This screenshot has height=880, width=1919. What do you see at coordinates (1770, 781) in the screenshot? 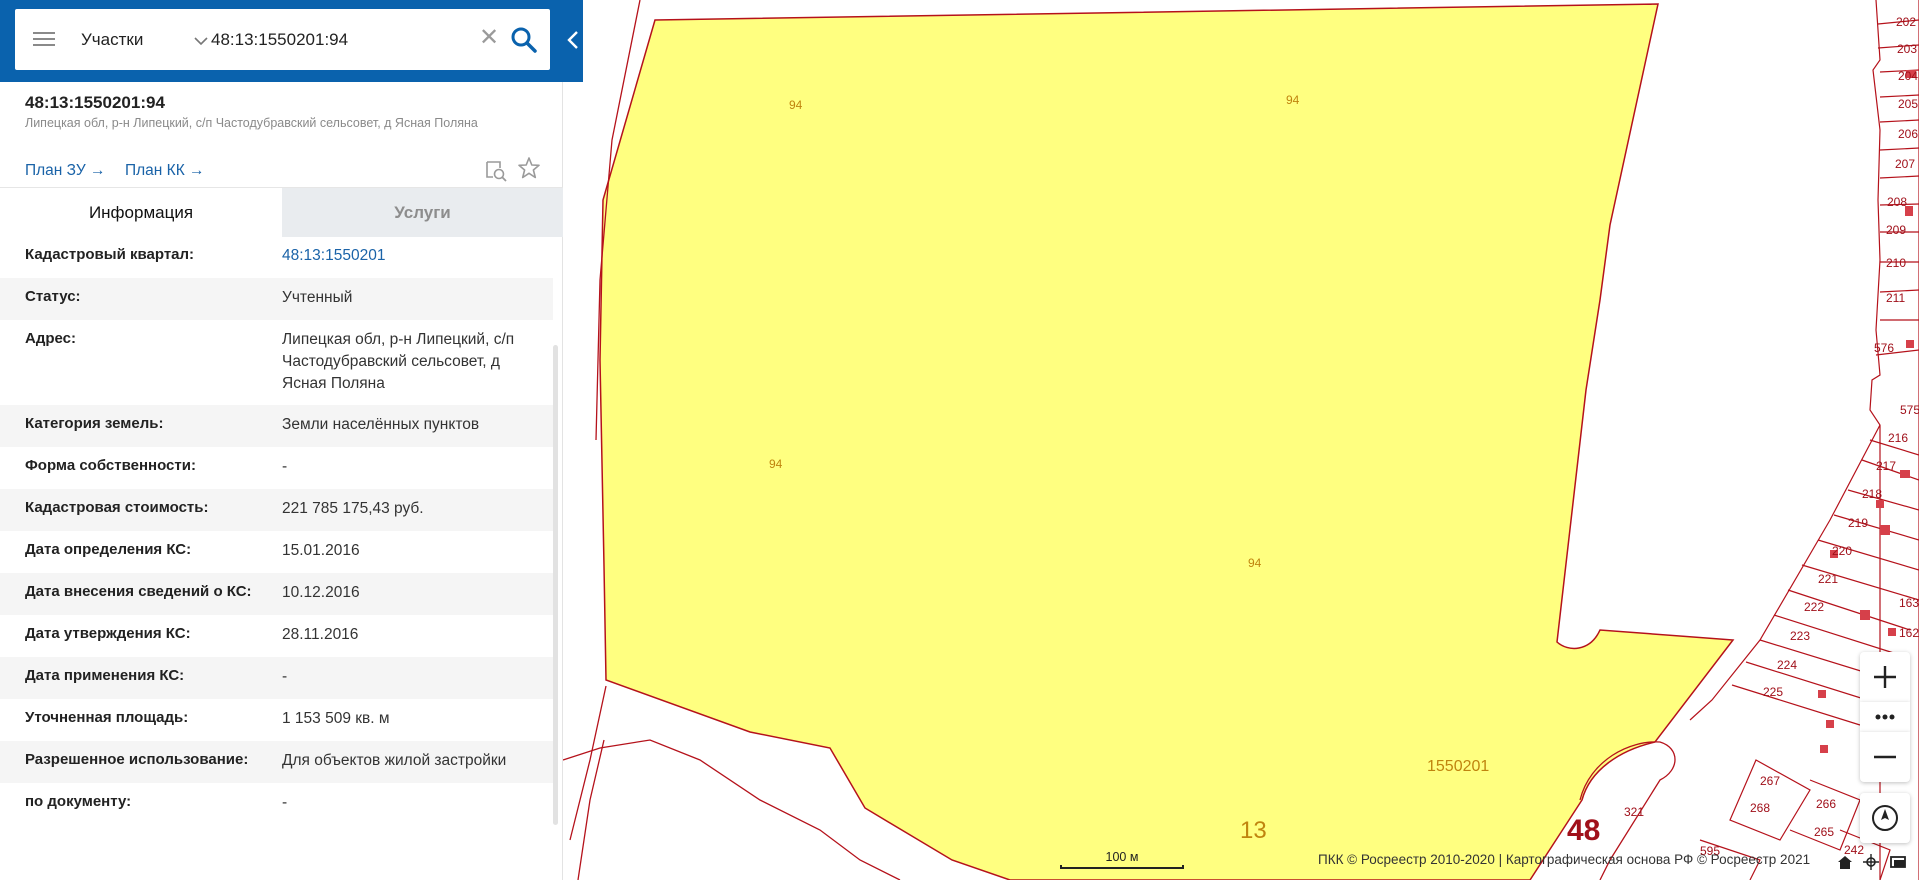
I see `neighbour-label: 267` at bounding box center [1770, 781].